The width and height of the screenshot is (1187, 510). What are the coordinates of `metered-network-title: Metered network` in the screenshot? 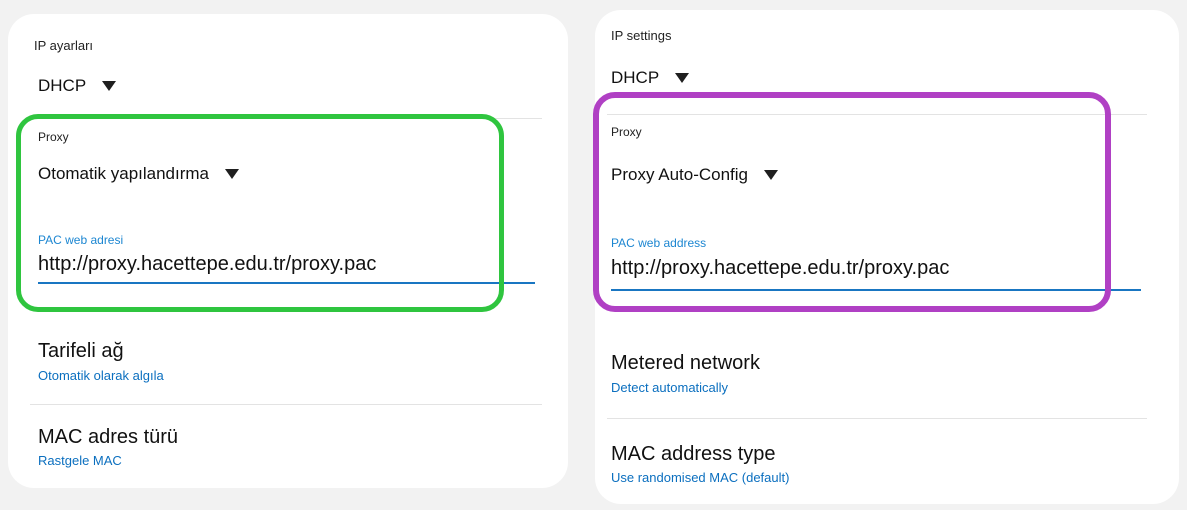 It's located at (685, 363).